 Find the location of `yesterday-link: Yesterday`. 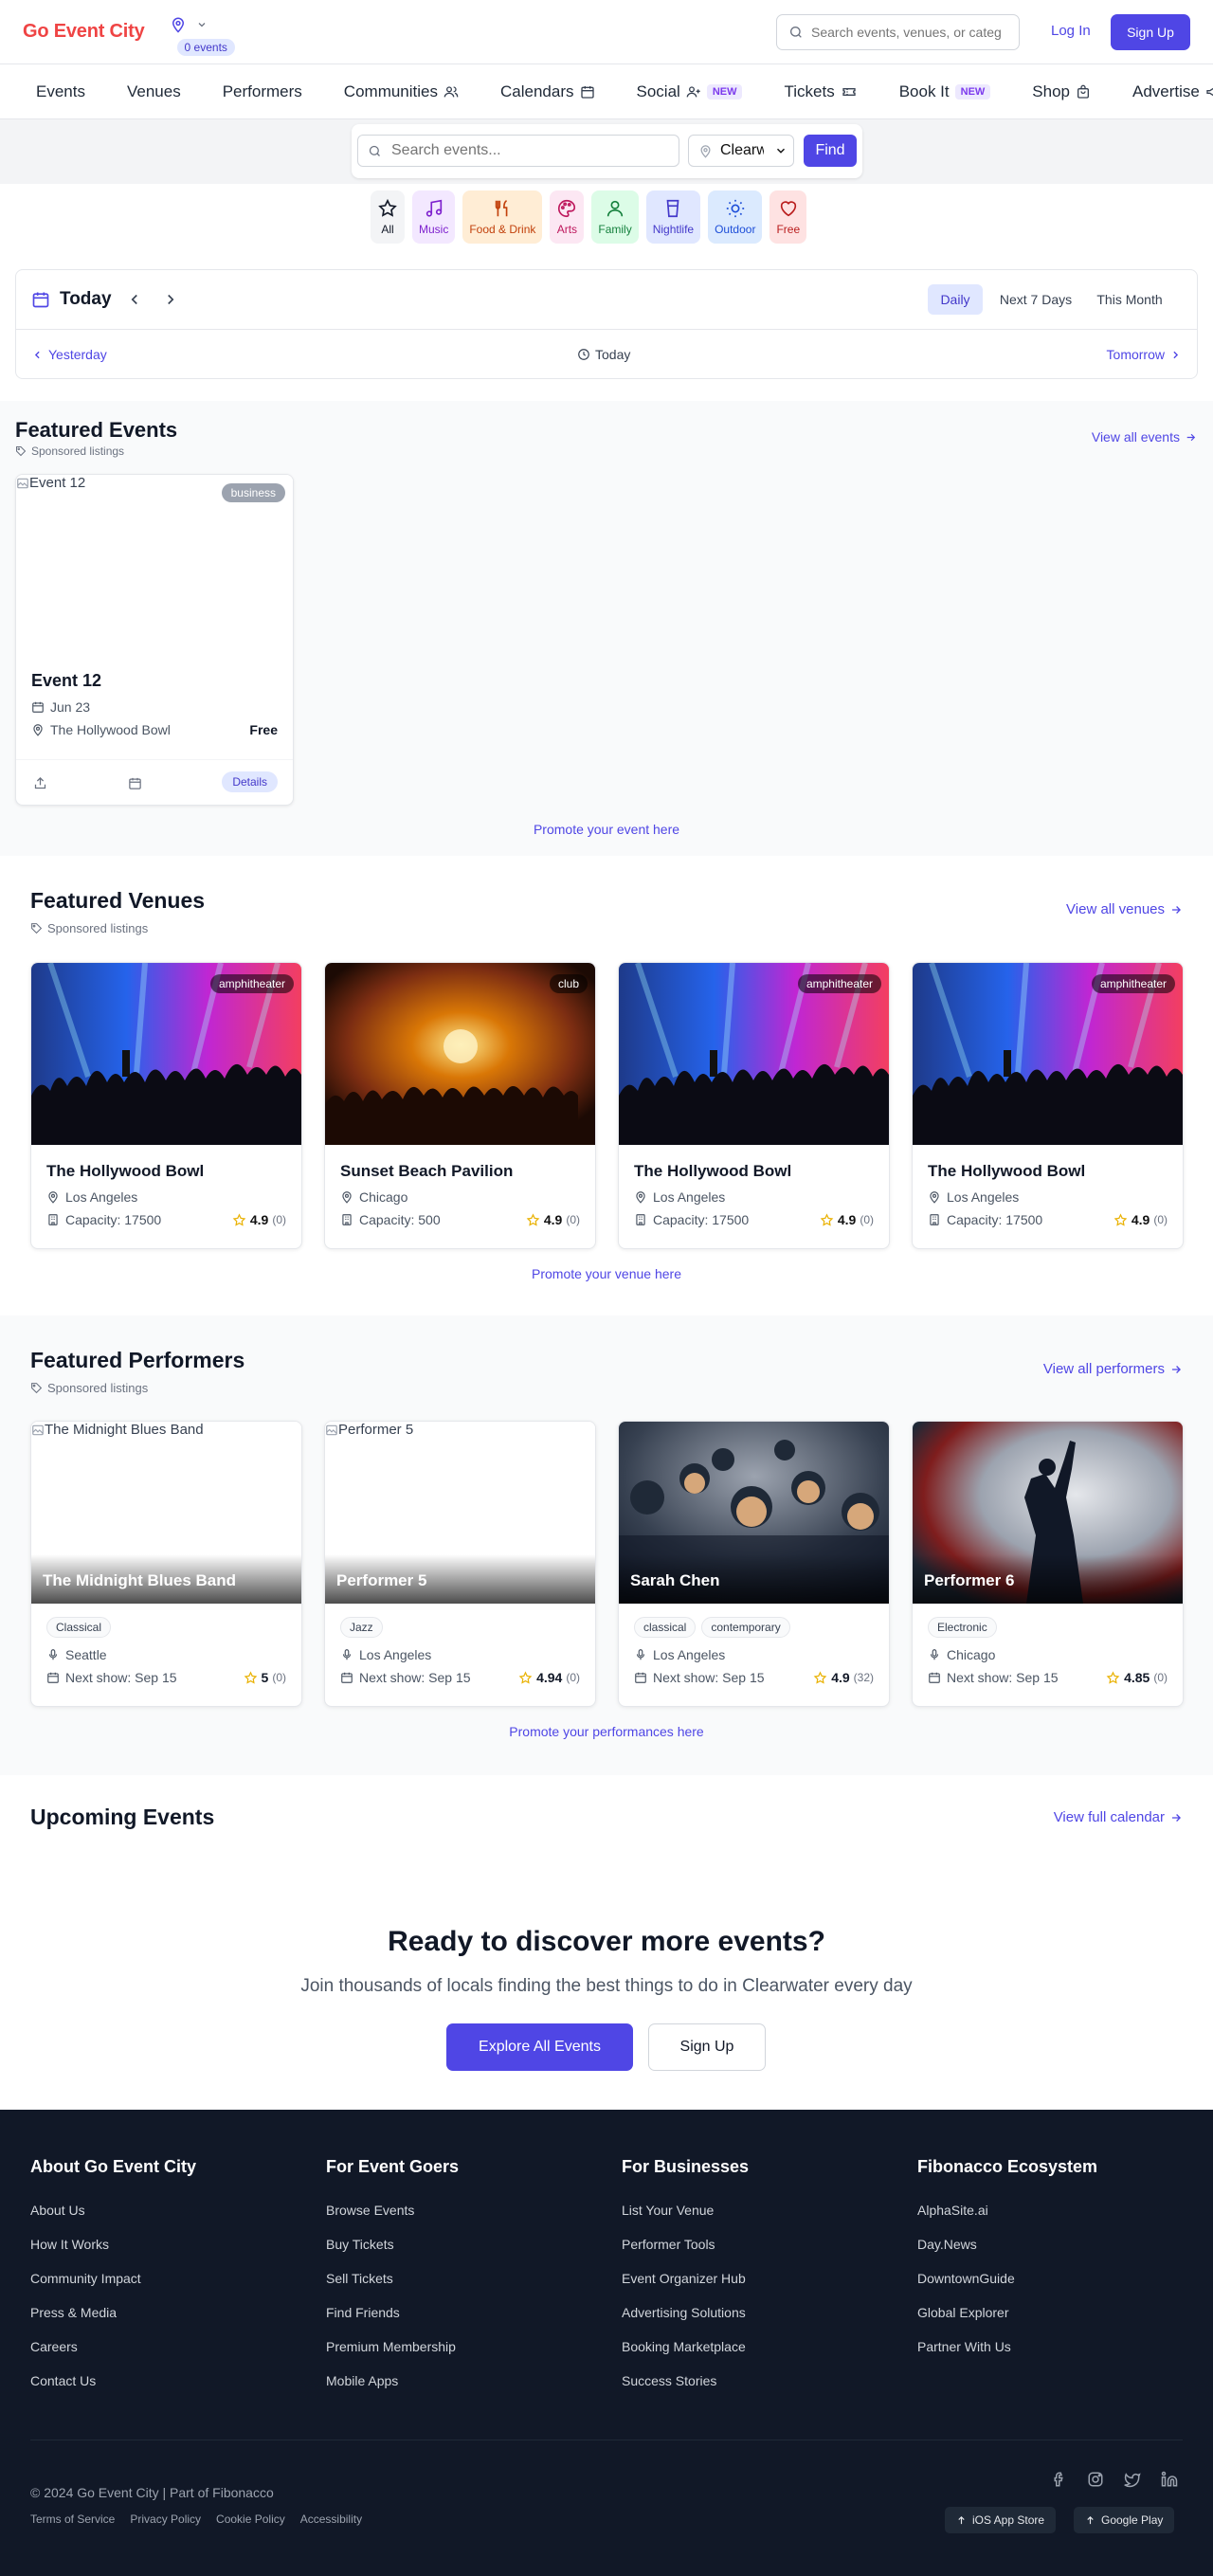

yesterday-link: Yesterday is located at coordinates (69, 354).